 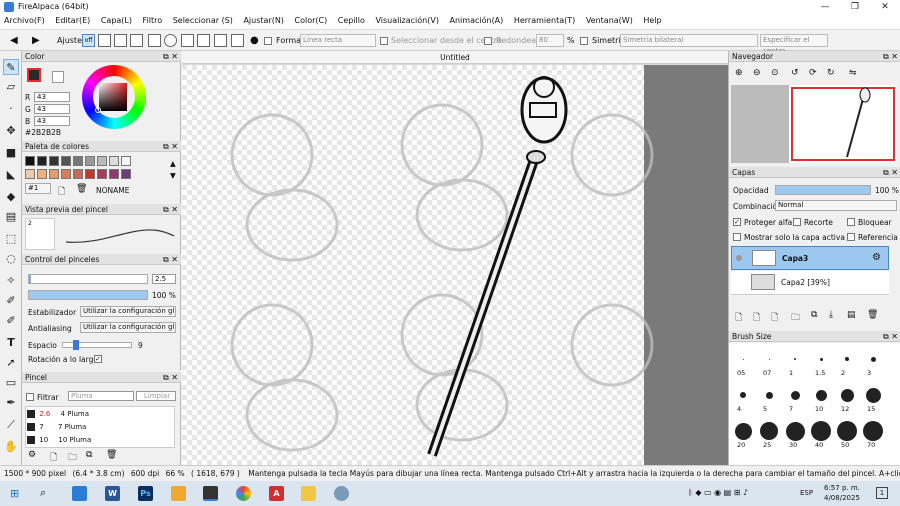 I want to click on photoshop-icon: Ps, so click(x=145, y=493).